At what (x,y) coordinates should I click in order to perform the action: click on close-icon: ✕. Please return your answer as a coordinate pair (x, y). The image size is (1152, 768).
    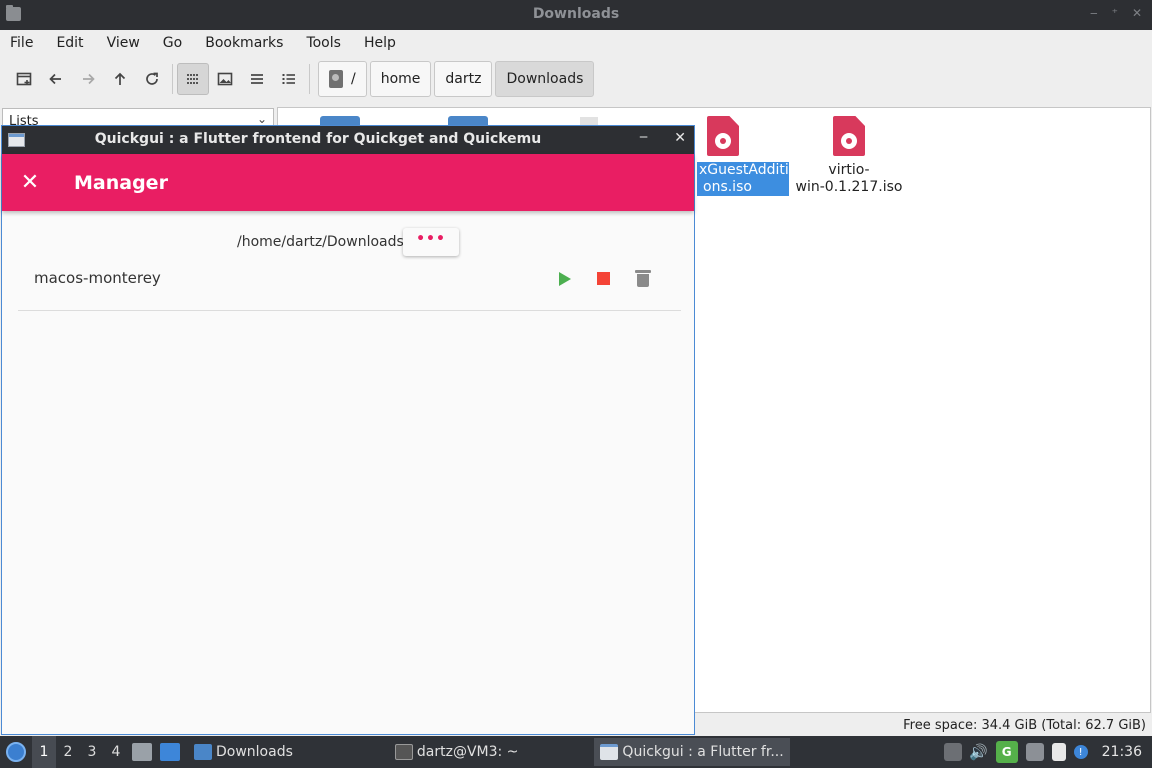
    Looking at the image, I should click on (30, 182).